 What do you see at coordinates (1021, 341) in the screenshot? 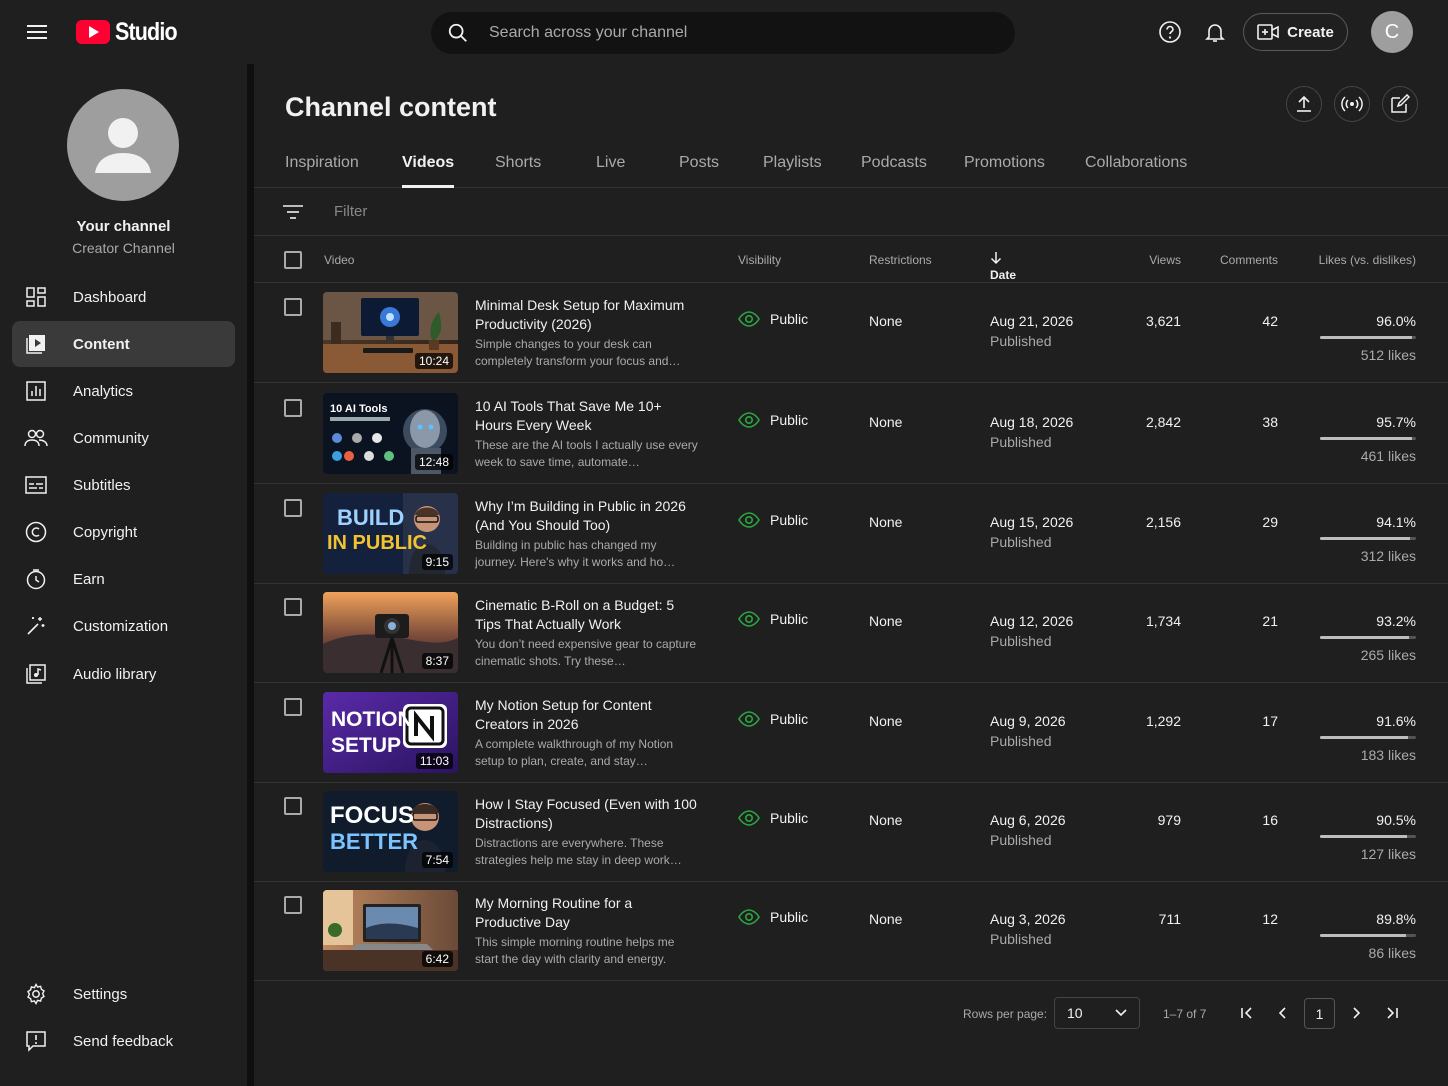
I see `publish-status: Published` at bounding box center [1021, 341].